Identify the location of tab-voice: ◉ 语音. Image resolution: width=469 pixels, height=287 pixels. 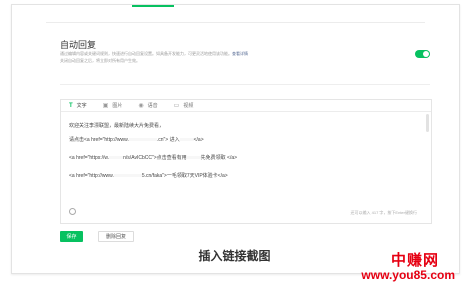
(147, 105).